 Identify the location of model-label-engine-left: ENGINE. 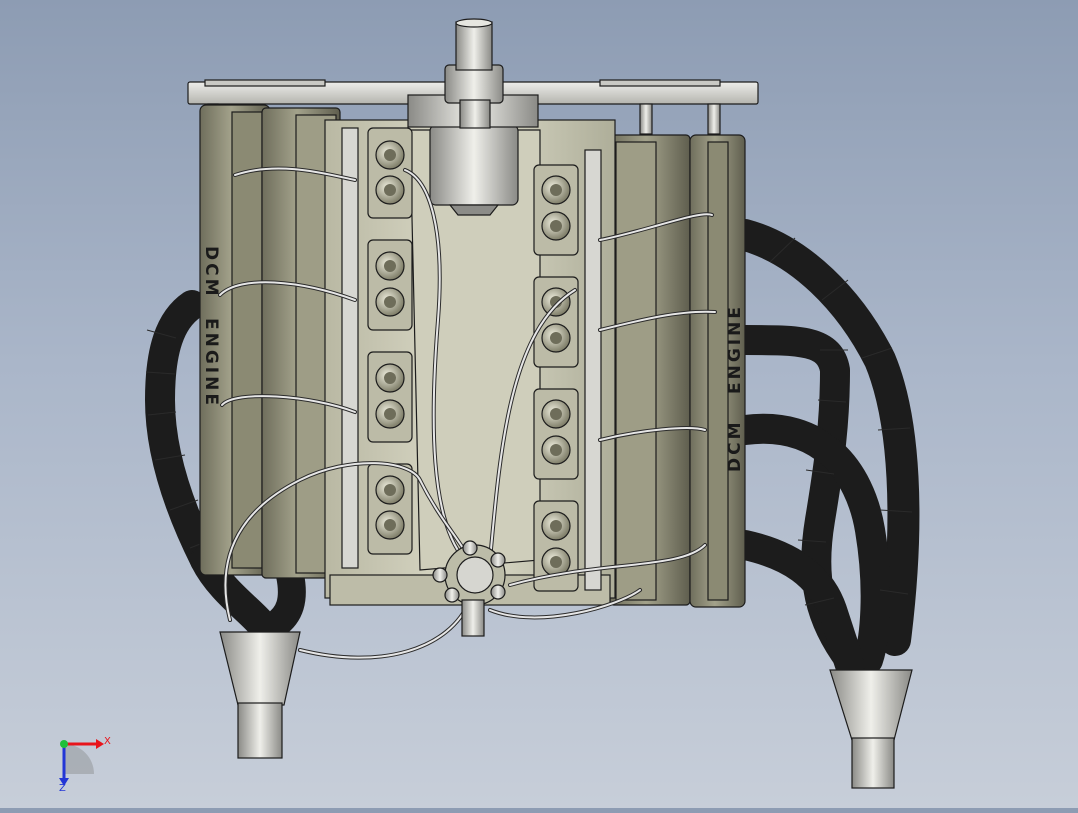
(211, 363).